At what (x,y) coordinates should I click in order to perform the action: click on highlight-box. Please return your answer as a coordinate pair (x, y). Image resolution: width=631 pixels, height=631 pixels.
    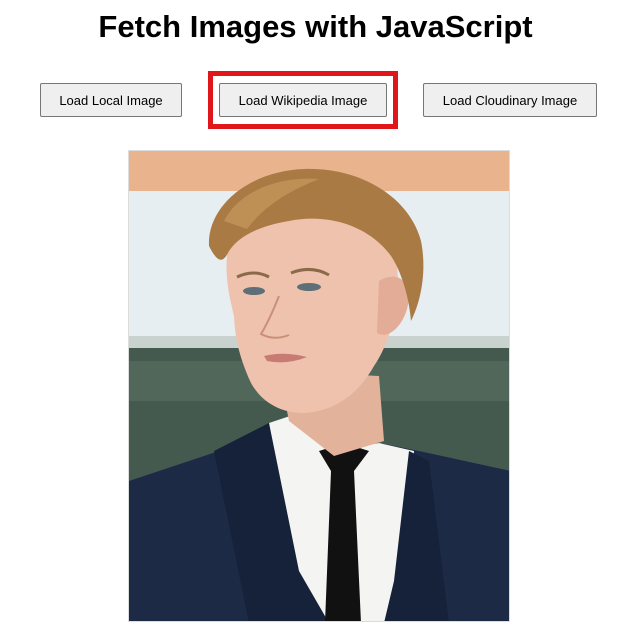
    Looking at the image, I should click on (303, 100).